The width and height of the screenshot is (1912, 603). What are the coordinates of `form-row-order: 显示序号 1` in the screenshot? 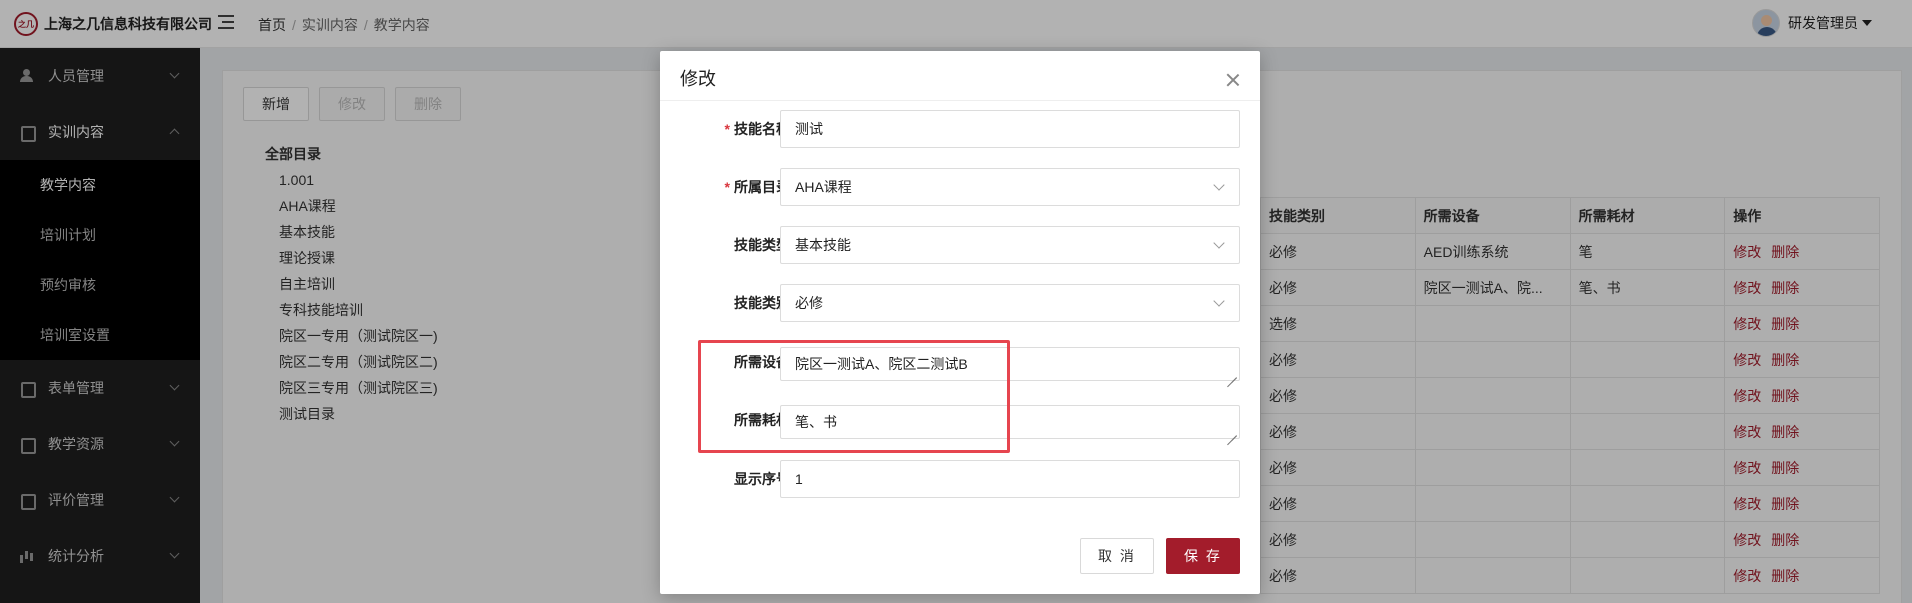 It's located at (960, 479).